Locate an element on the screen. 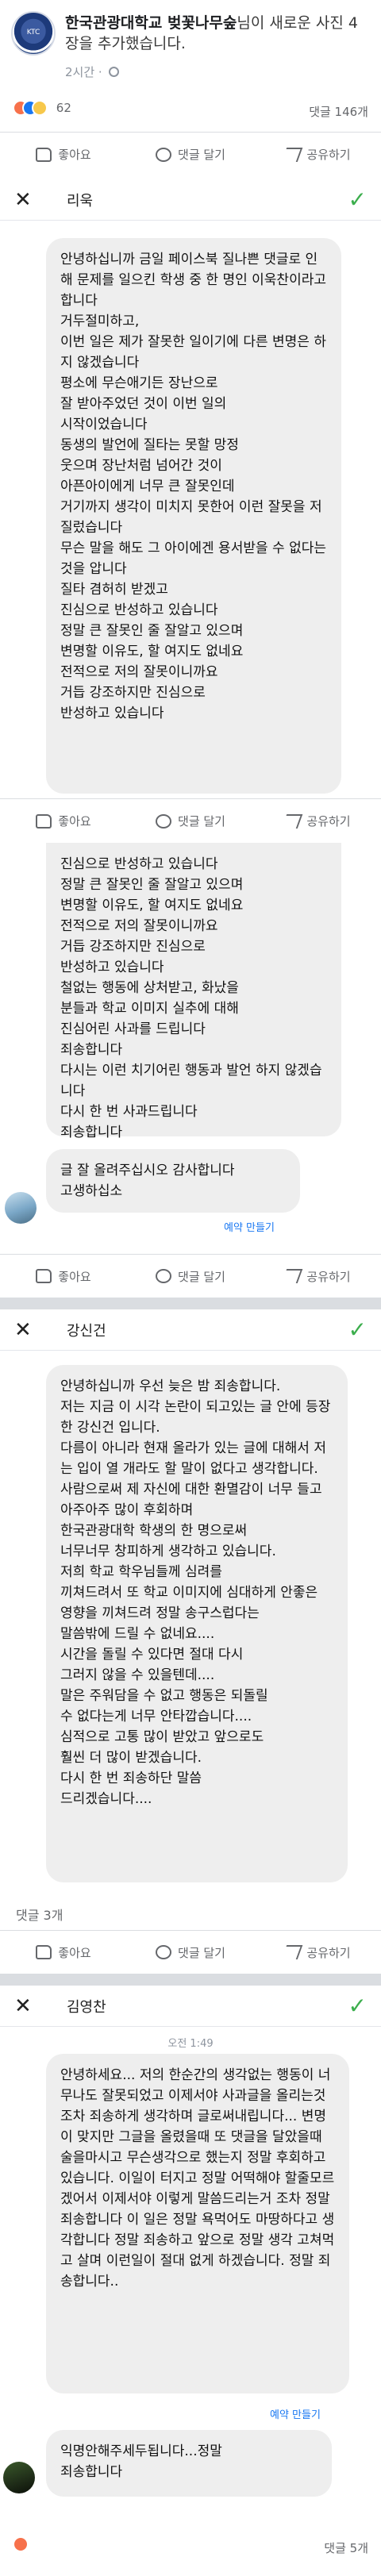 The image size is (381, 2576). avatar-text: KTC is located at coordinates (33, 33).